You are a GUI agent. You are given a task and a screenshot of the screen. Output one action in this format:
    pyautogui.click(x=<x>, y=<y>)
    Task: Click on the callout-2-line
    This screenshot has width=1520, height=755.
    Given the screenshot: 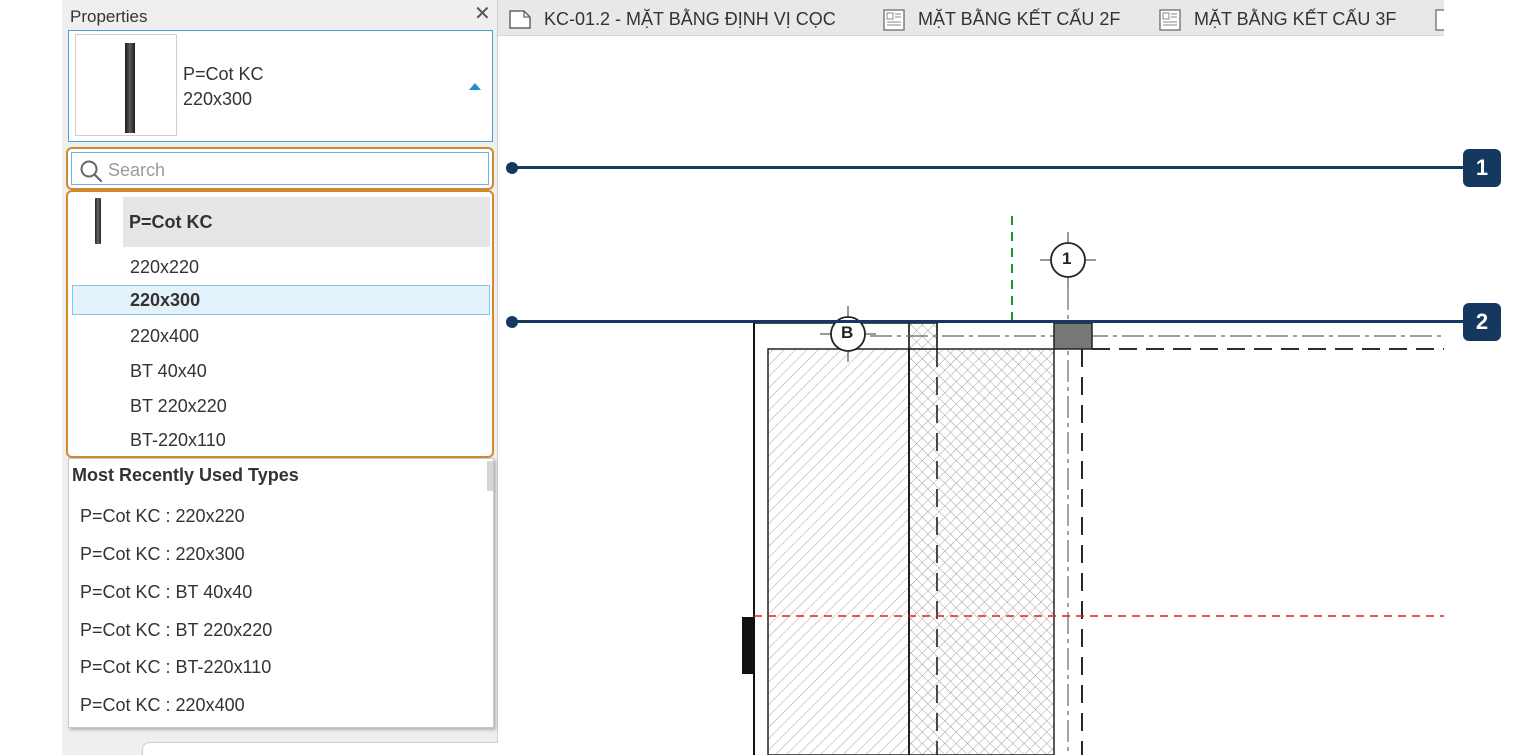 What is the action you would take?
    pyautogui.click(x=988, y=321)
    